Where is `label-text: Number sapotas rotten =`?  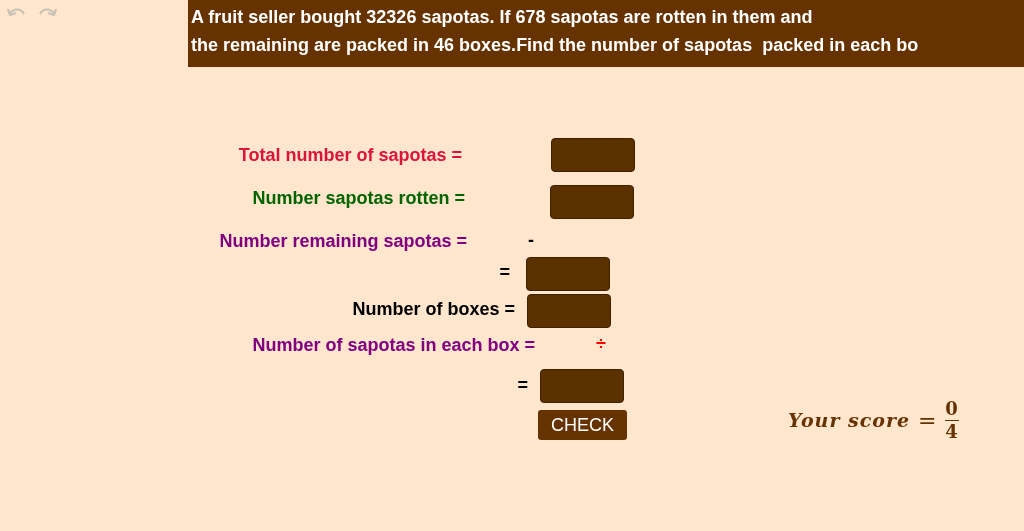 label-text: Number sapotas rotten = is located at coordinates (358, 198).